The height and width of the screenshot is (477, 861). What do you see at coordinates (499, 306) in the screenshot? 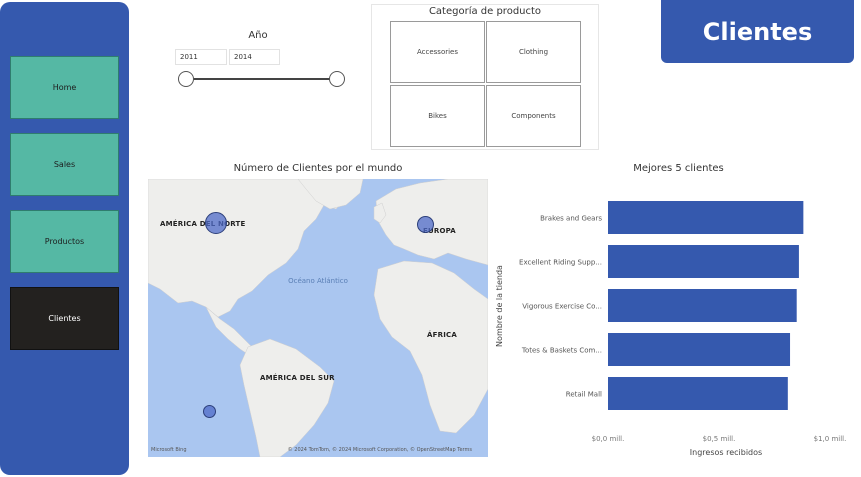
I see `y-axis-label: Nombre de la tienda` at bounding box center [499, 306].